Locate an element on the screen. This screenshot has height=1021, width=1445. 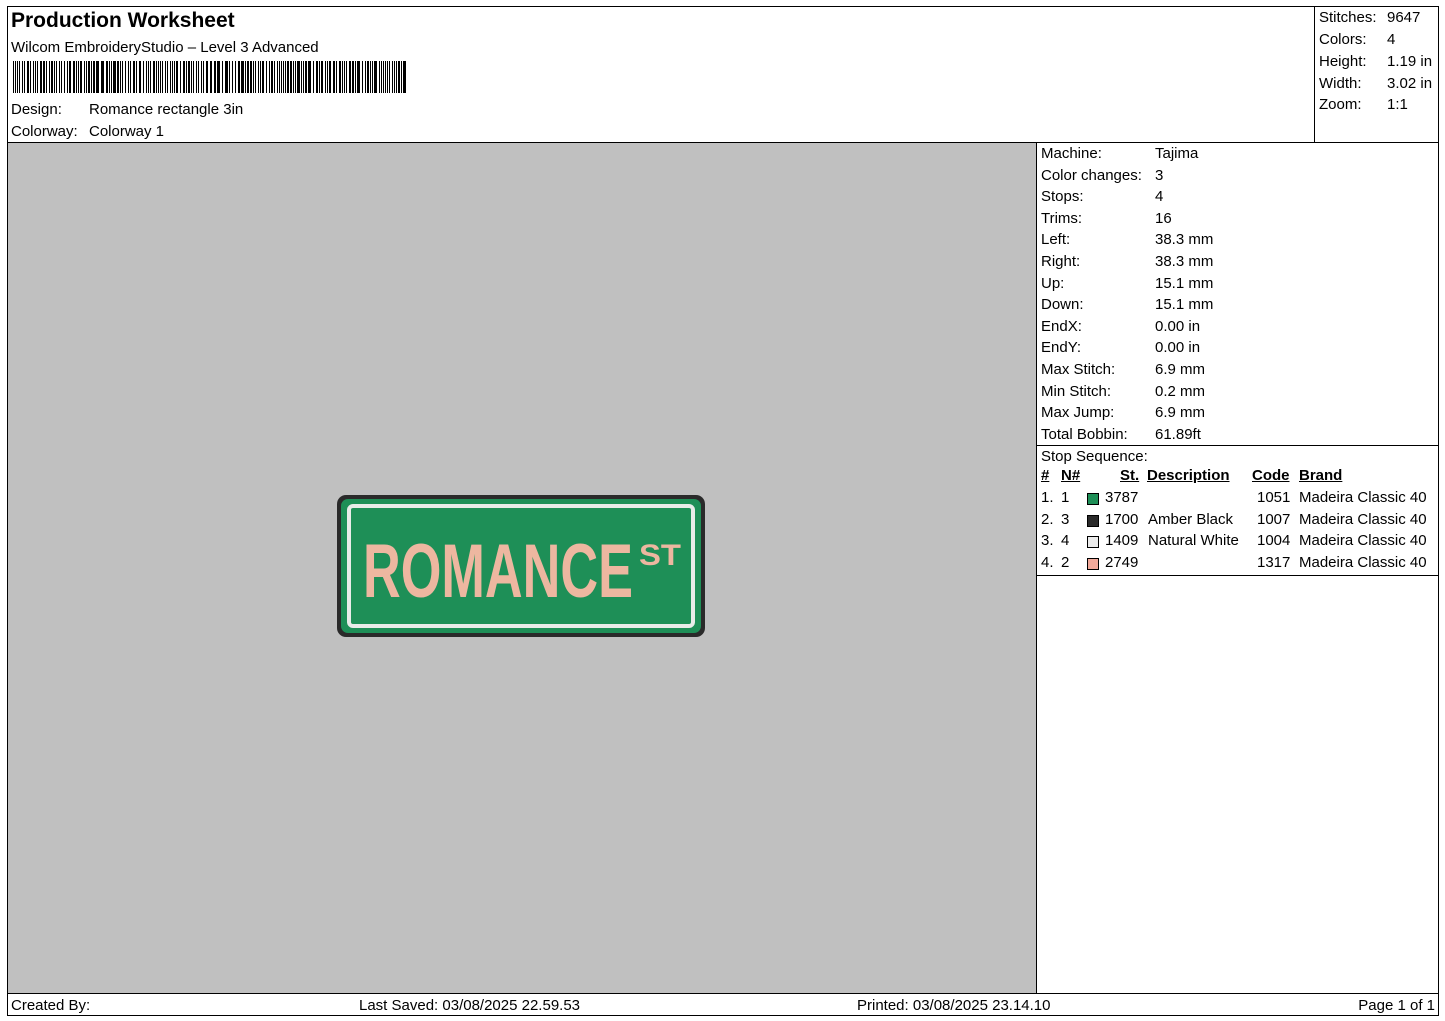
table-row: 2. 3 1700 Amber Black 1007 Madeira Classic 40 is located at coordinates (1237, 522).